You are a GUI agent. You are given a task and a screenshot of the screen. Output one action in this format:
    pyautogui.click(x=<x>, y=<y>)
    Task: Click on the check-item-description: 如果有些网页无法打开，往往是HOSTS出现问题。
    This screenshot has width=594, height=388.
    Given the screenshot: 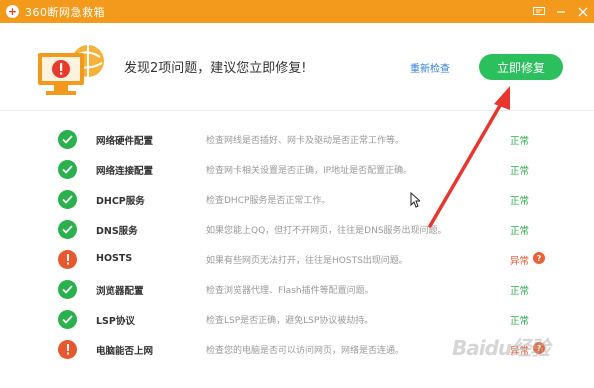 What is the action you would take?
    pyautogui.click(x=307, y=261)
    